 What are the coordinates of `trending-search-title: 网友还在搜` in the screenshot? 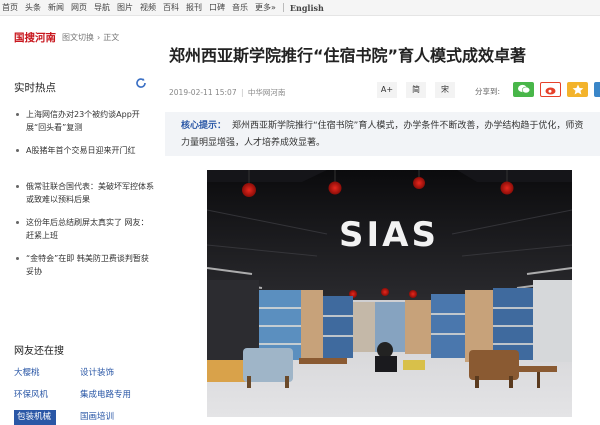 It's located at (39, 351).